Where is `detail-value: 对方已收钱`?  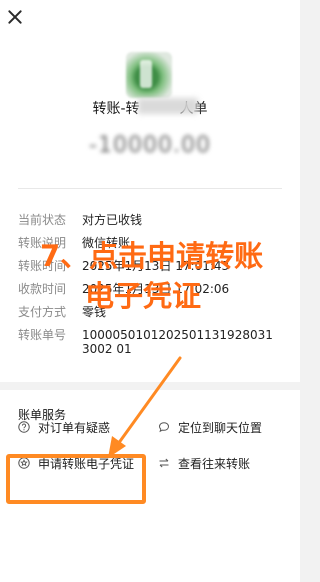
detail-value: 对方已收钱 is located at coordinates (112, 220).